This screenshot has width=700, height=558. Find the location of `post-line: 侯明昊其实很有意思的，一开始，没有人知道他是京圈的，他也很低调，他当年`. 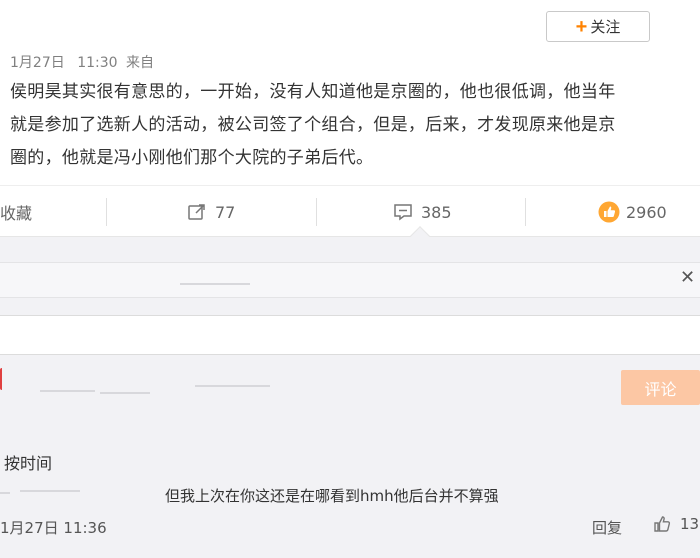

post-line: 侯明昊其实很有意思的，一开始，没有人知道他是京圈的，他也很低调，他当年 is located at coordinates (313, 92).